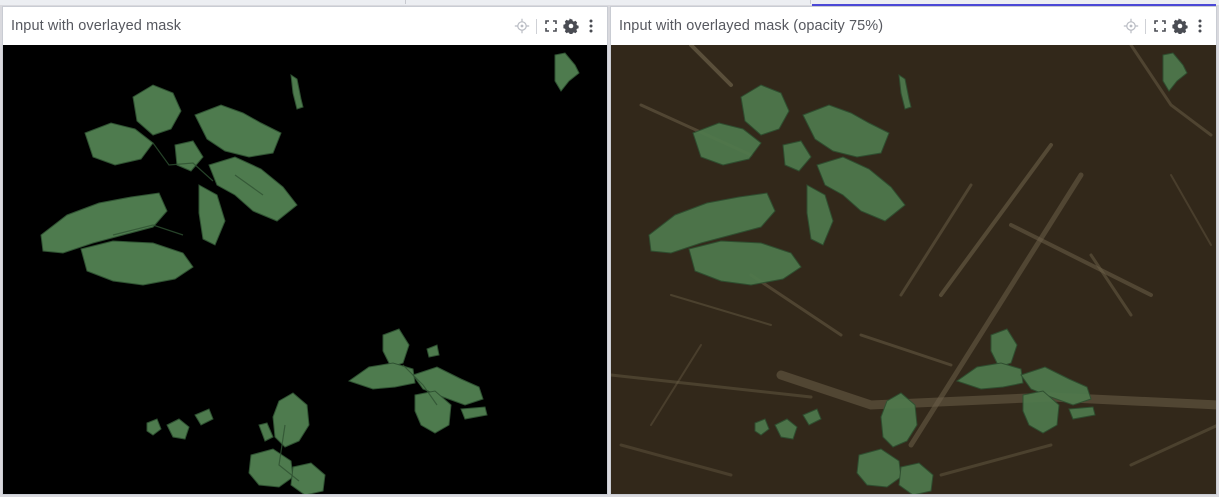 The image size is (1219, 497). I want to click on panel-title: Input with overlayed mask (opacity 75%), so click(751, 26).